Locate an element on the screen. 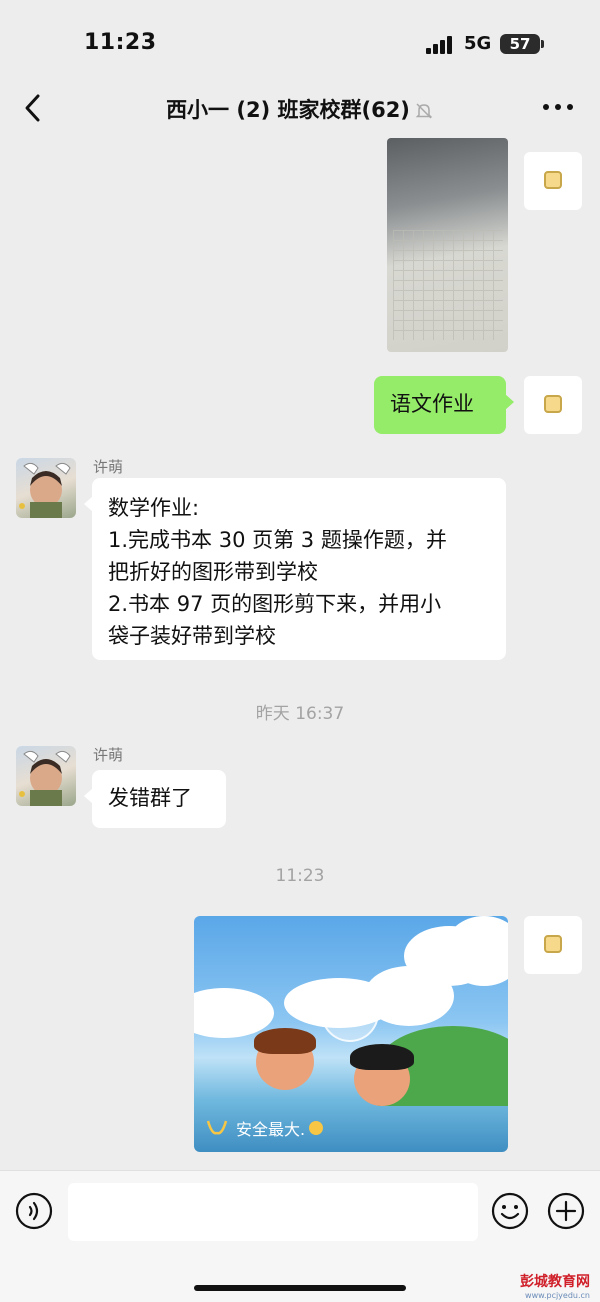 The height and width of the screenshot is (1302, 600). more-horizontal-icon is located at coordinates (558, 107).